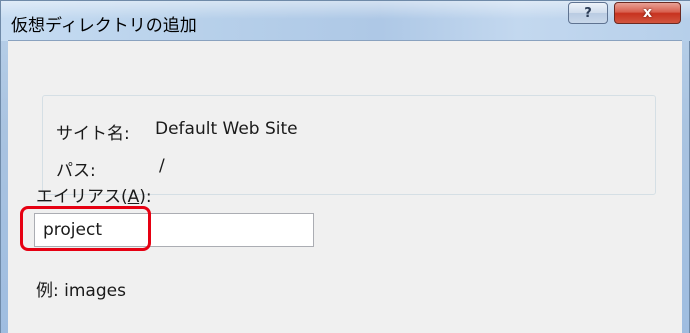  I want to click on alias-input, so click(174, 230).